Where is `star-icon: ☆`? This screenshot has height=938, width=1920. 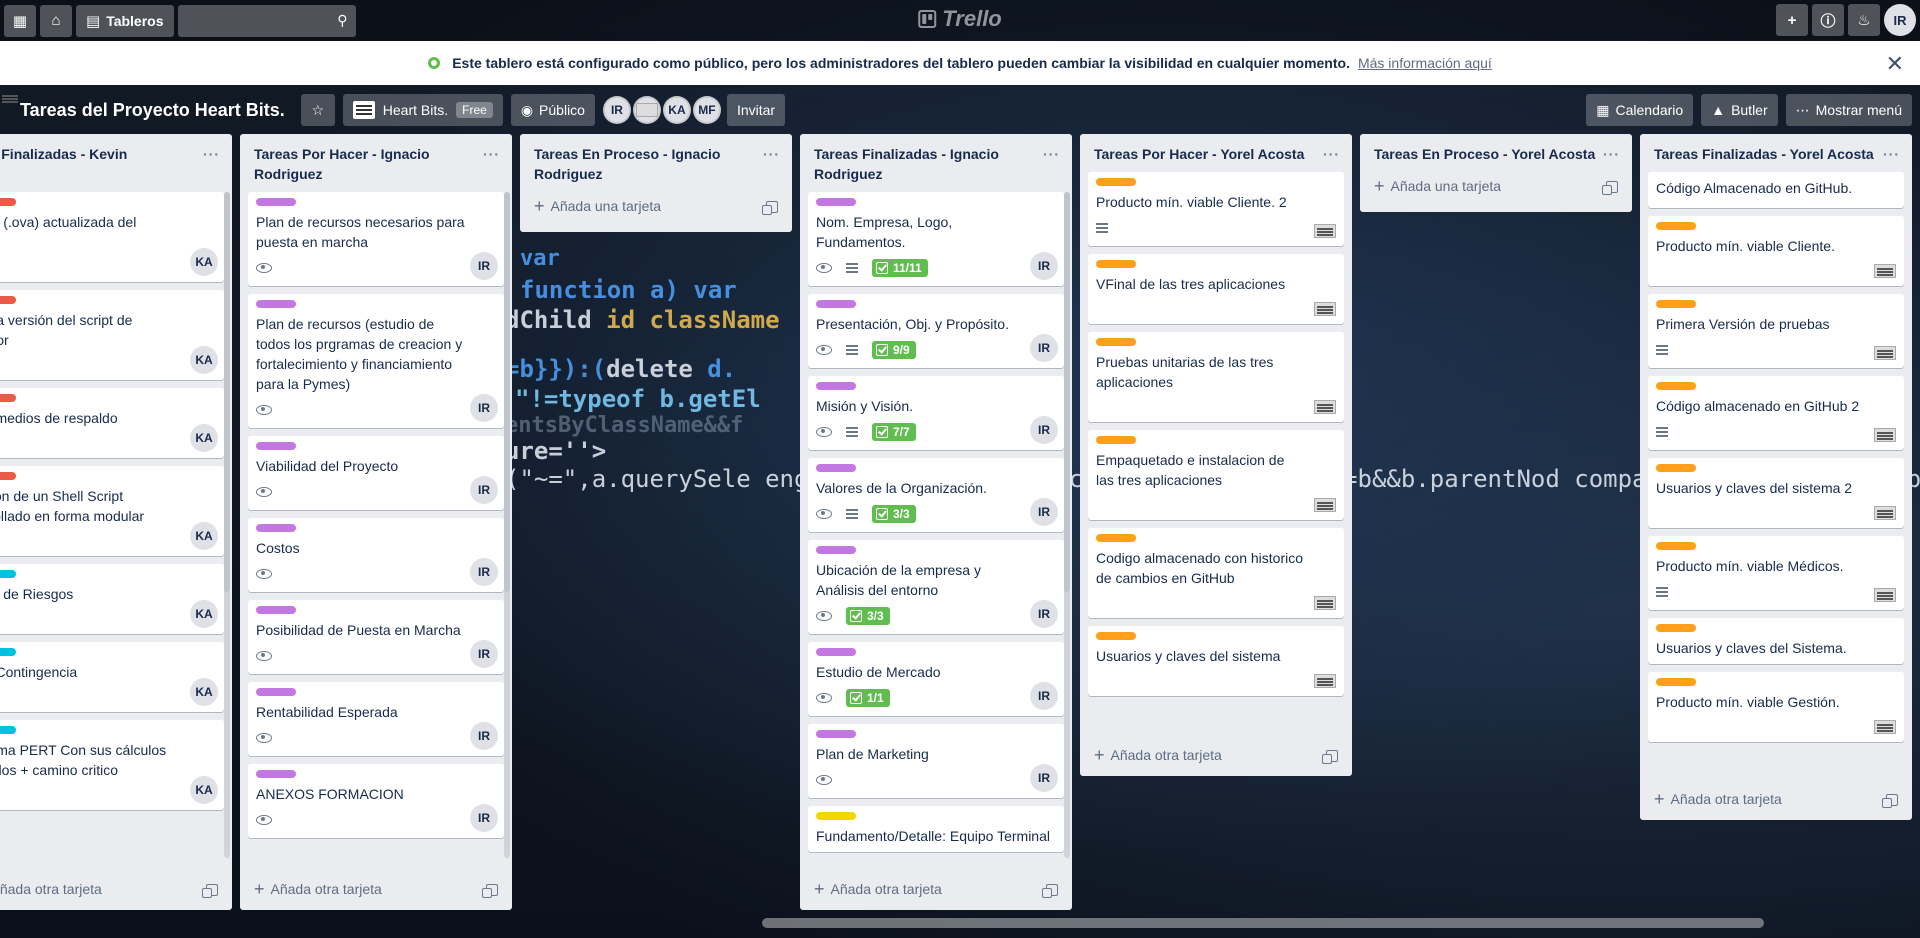 star-icon: ☆ is located at coordinates (317, 110).